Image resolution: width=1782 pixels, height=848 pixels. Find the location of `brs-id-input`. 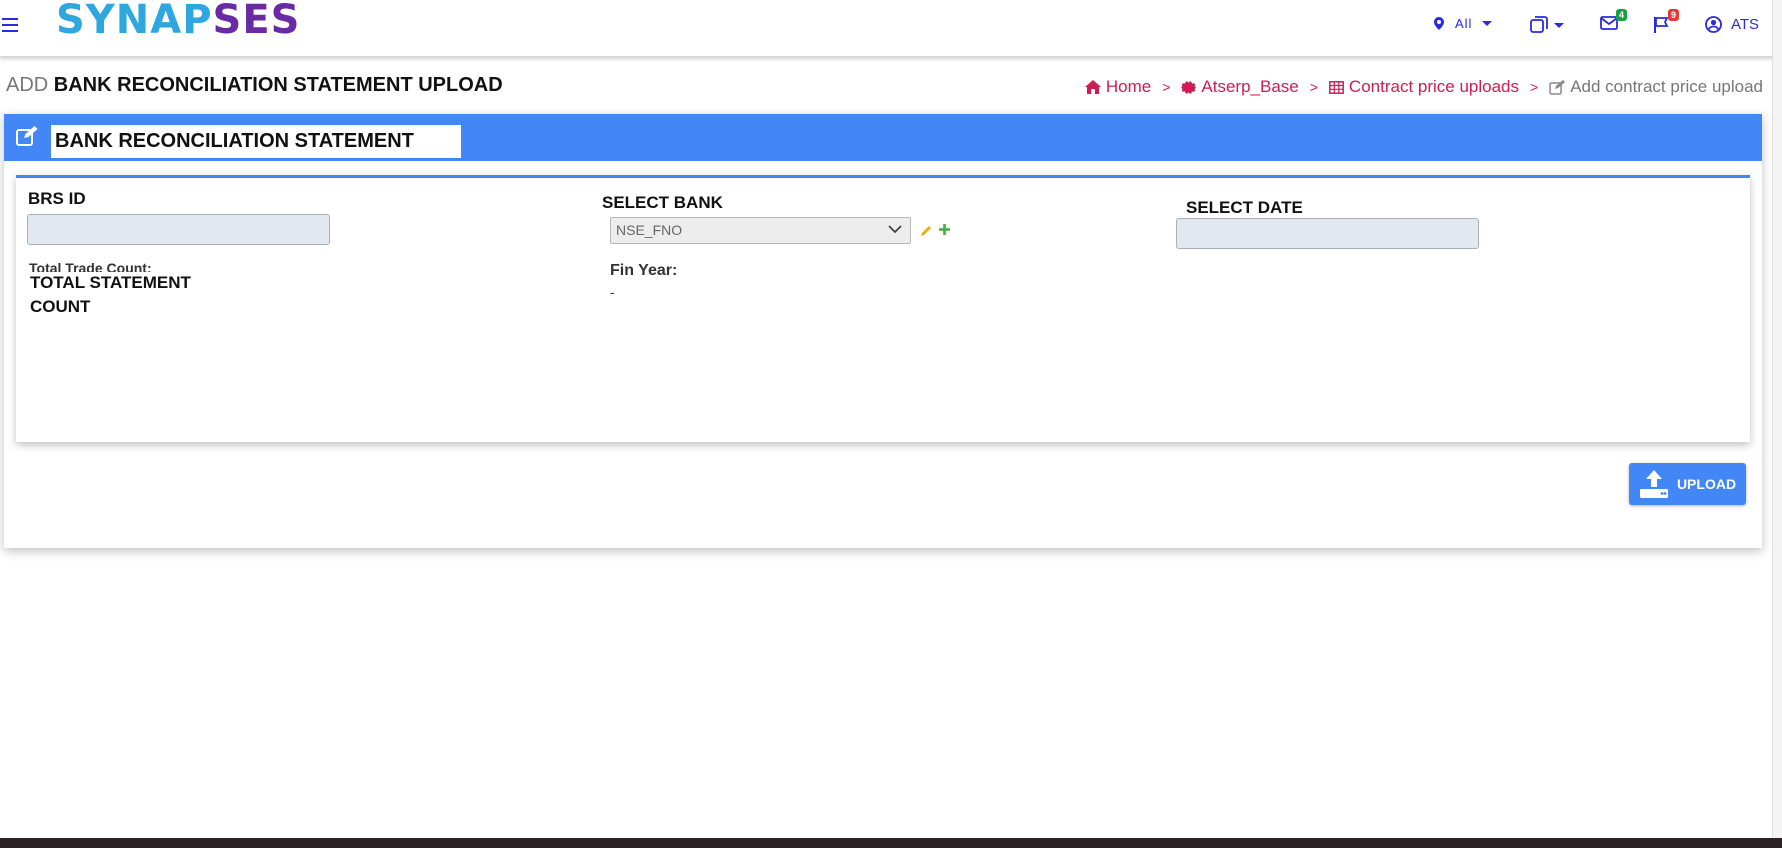

brs-id-input is located at coordinates (178, 229).